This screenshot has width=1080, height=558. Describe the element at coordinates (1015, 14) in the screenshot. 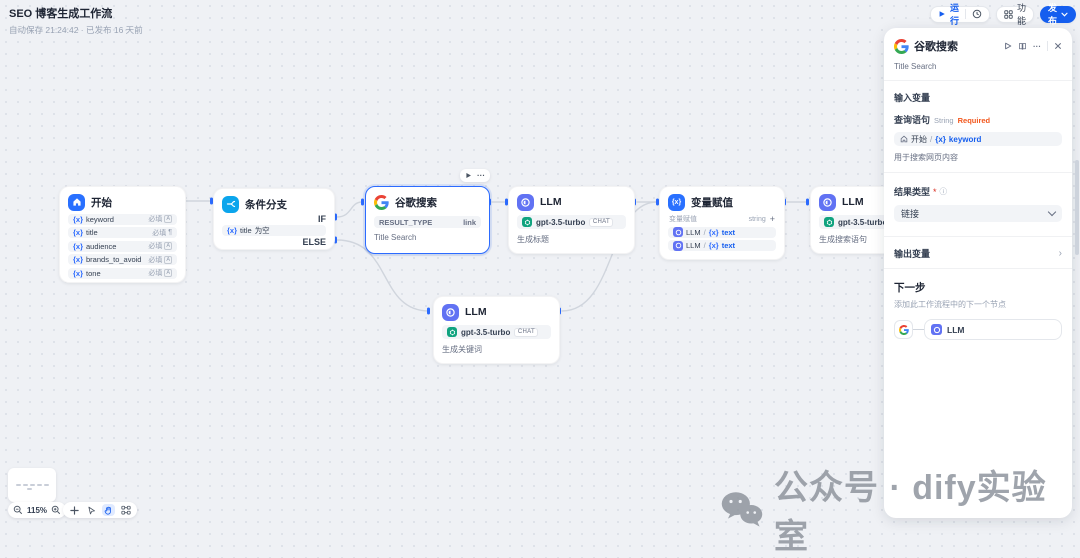

I see `features-button: 功能` at that location.